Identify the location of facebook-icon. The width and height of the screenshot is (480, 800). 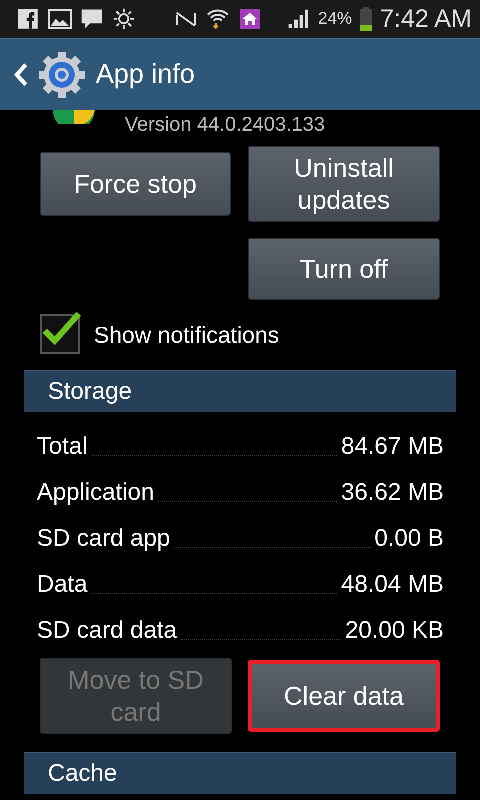
(28, 19).